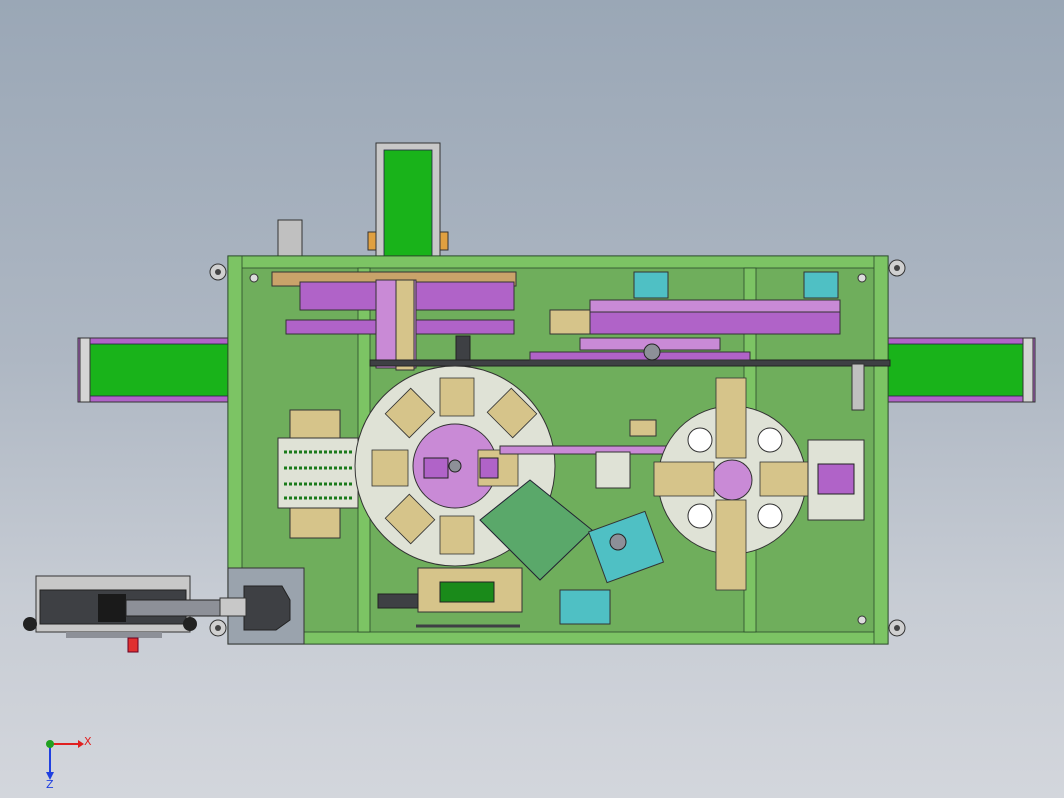 This screenshot has height=798, width=1064. I want to click on axis-x-label: X, so click(88, 741).